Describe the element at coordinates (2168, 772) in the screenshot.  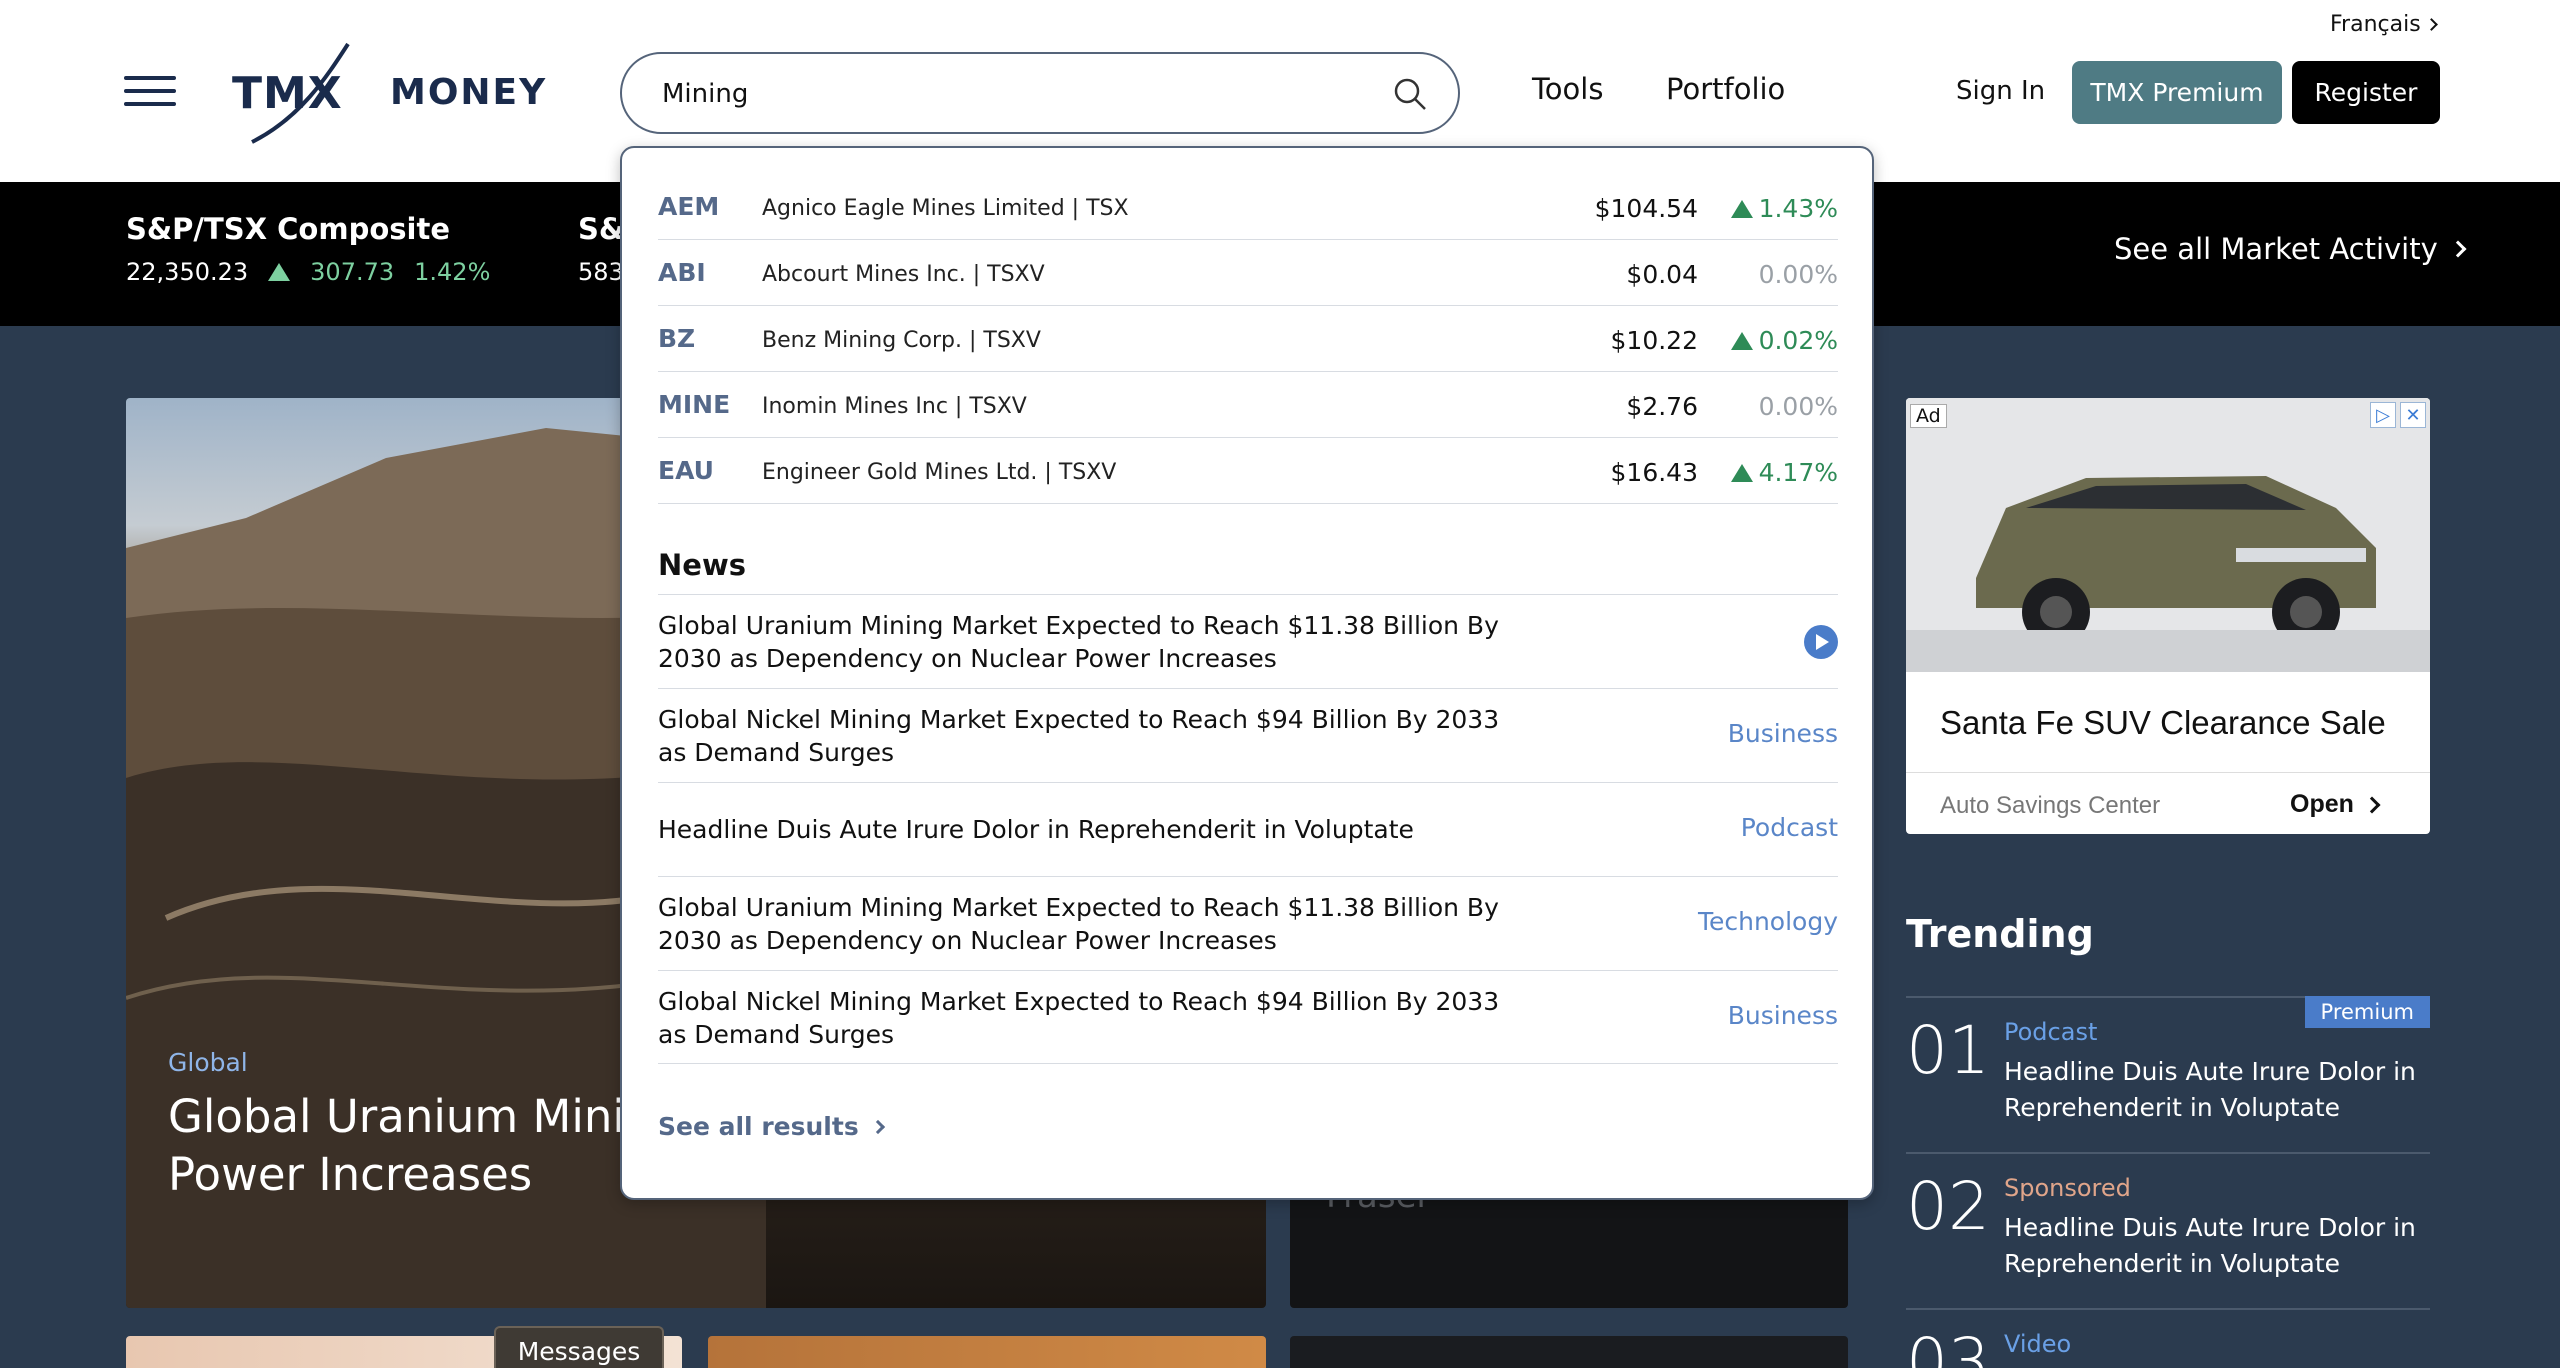
I see `ad-divider` at that location.